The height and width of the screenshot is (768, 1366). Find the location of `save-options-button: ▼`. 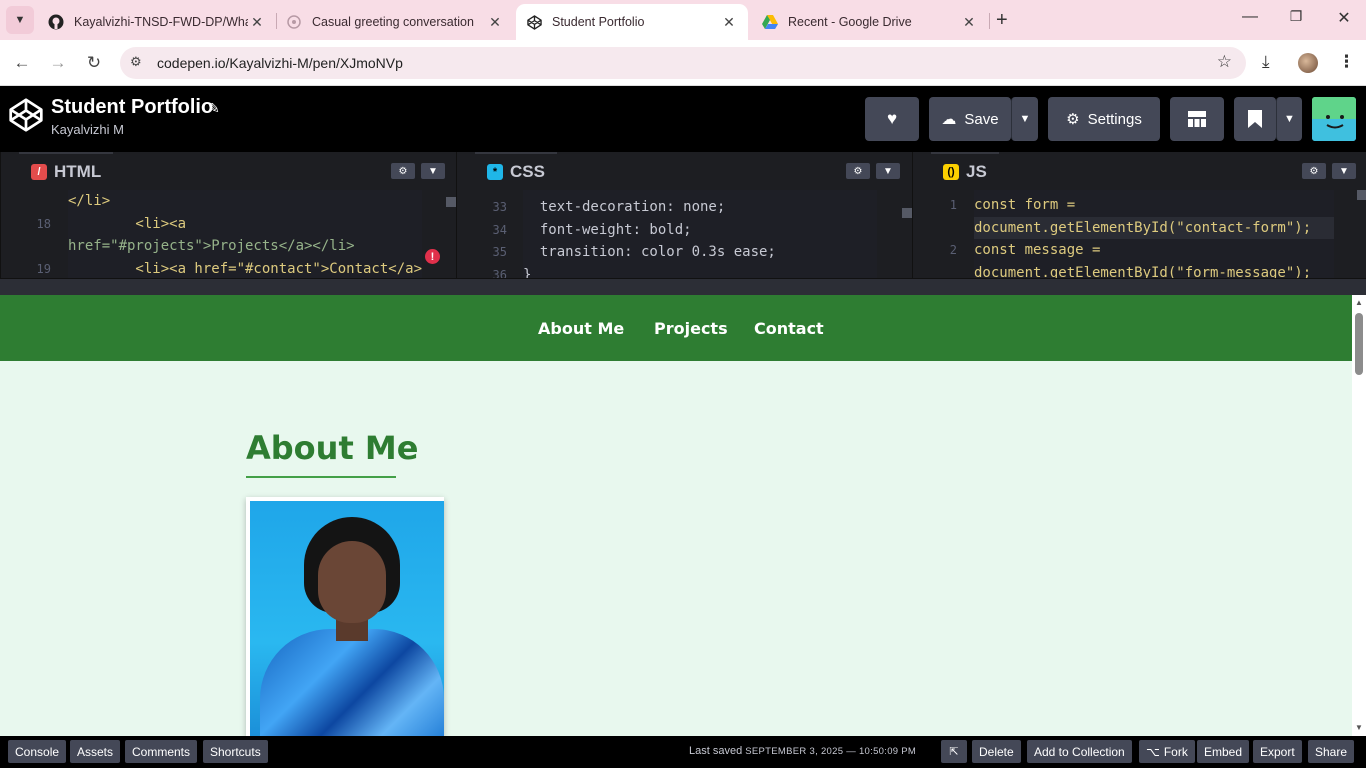

save-options-button: ▼ is located at coordinates (1024, 119).